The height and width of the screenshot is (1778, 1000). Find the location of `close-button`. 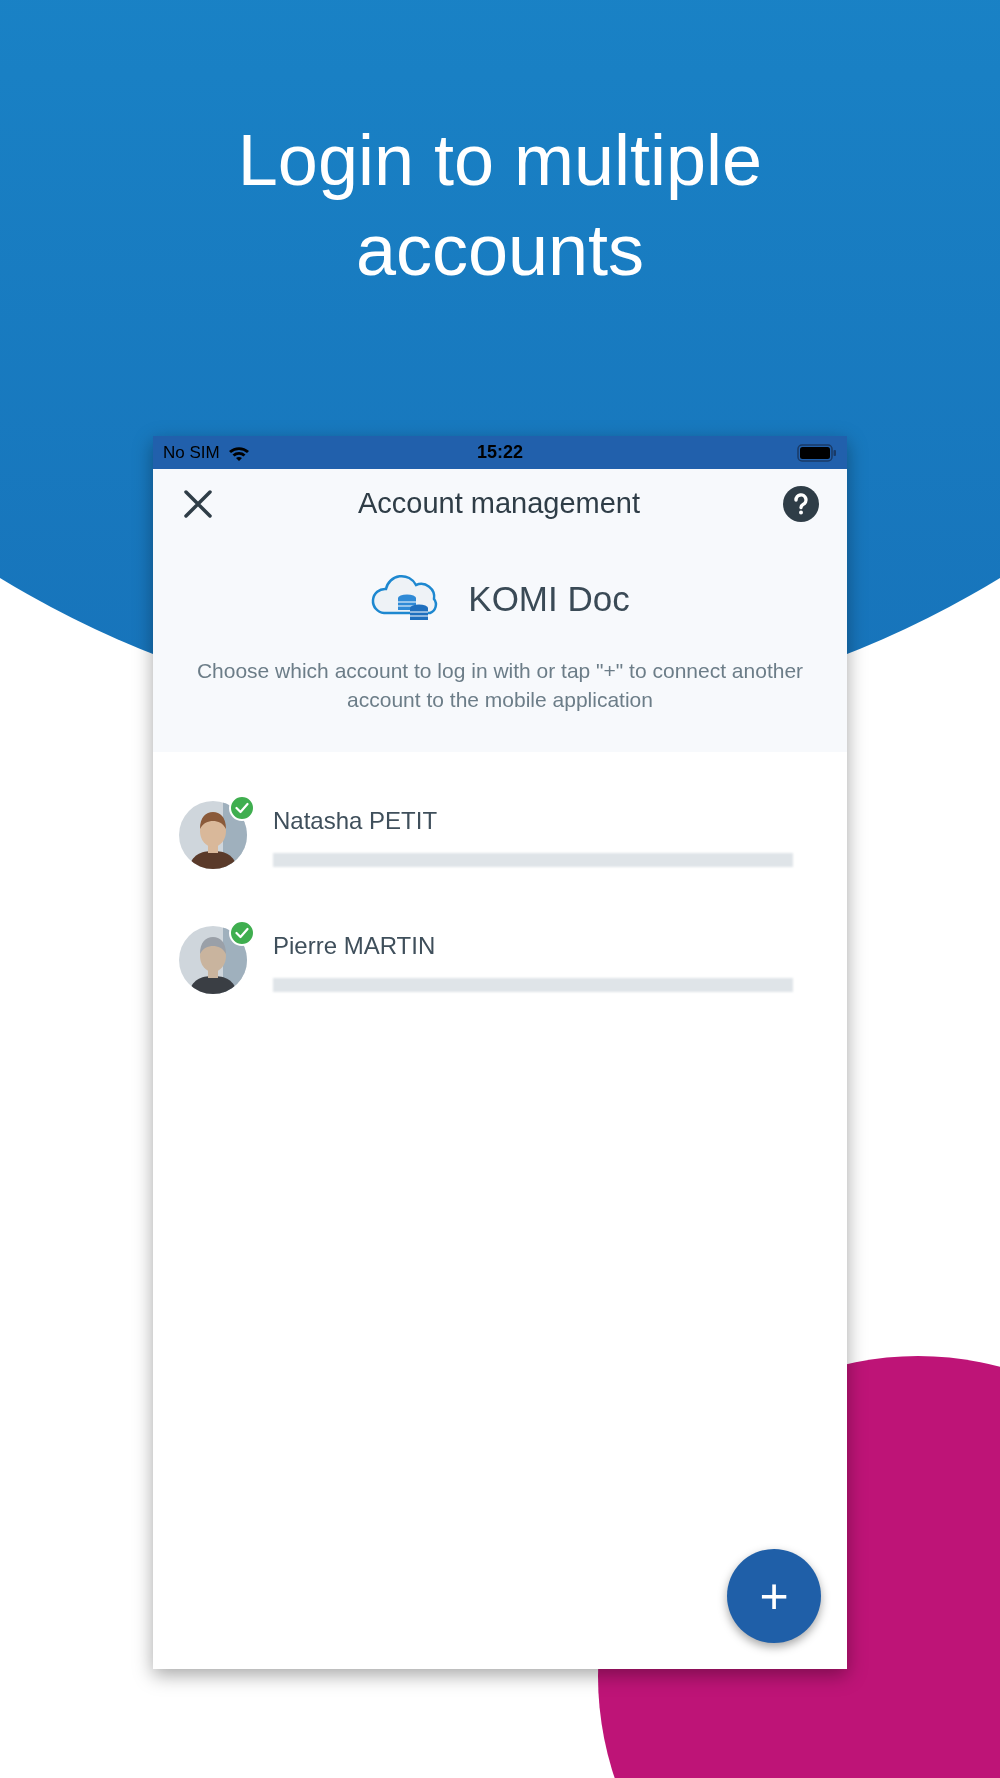

close-button is located at coordinates (198, 504).